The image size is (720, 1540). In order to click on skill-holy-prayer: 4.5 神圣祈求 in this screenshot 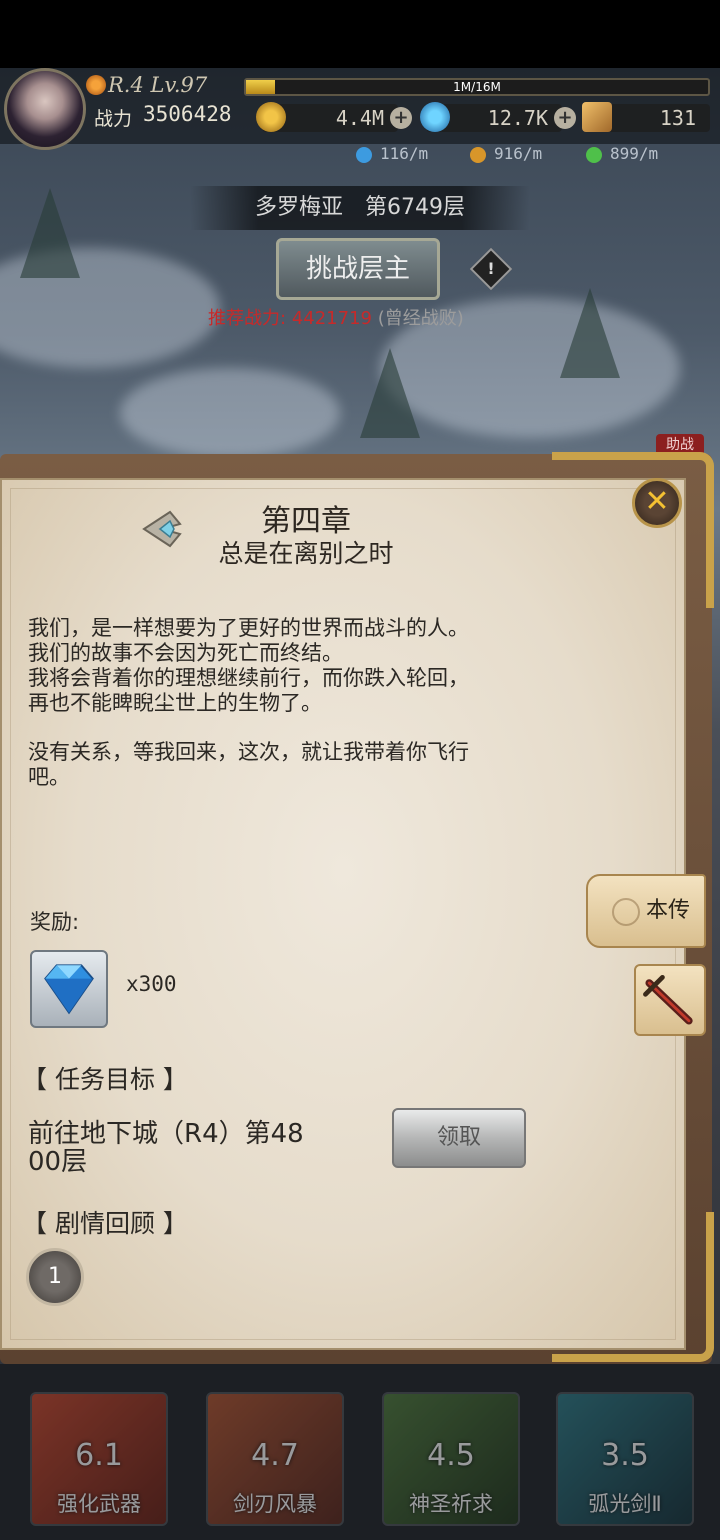, I will do `click(451, 1459)`.